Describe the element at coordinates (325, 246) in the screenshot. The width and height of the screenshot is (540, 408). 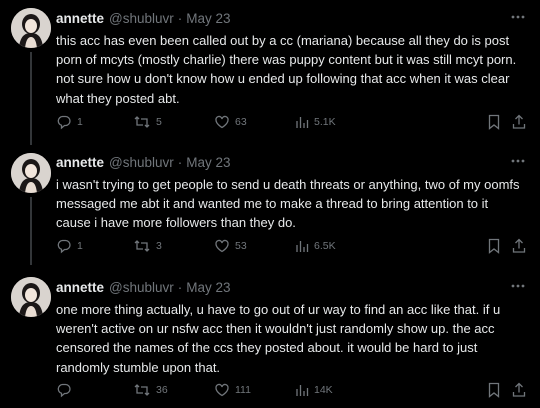
I see `views-count: 6.5K` at that location.